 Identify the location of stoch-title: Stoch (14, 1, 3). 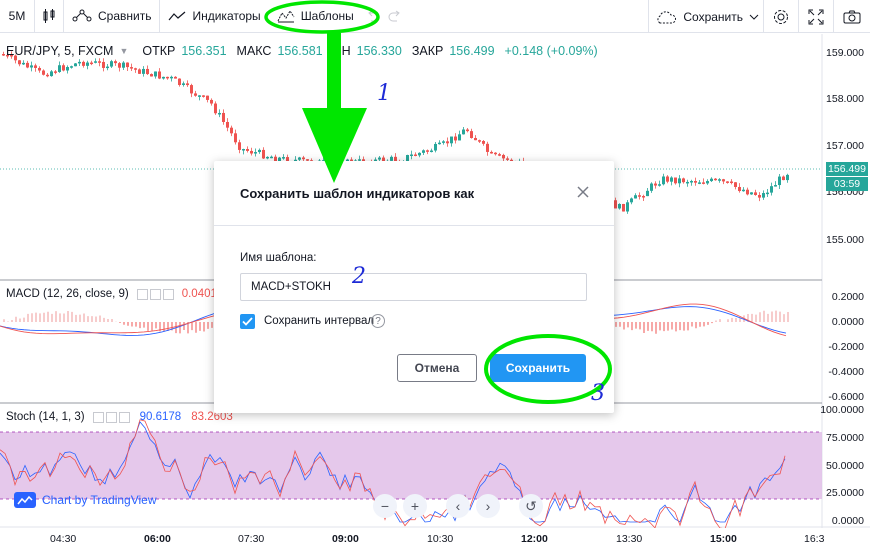
(45, 417).